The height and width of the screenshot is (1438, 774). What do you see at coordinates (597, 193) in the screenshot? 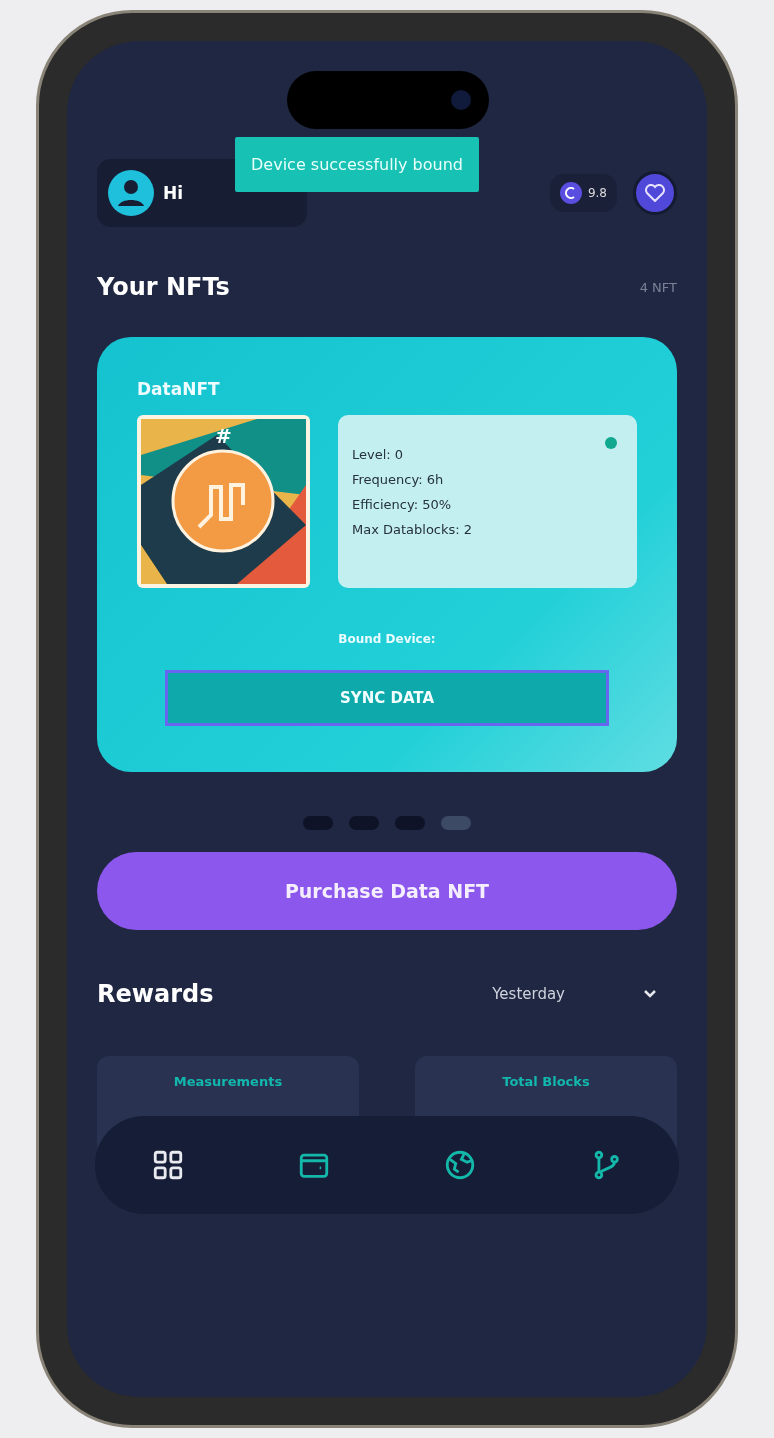
I see `balance-value: 9.8` at bounding box center [597, 193].